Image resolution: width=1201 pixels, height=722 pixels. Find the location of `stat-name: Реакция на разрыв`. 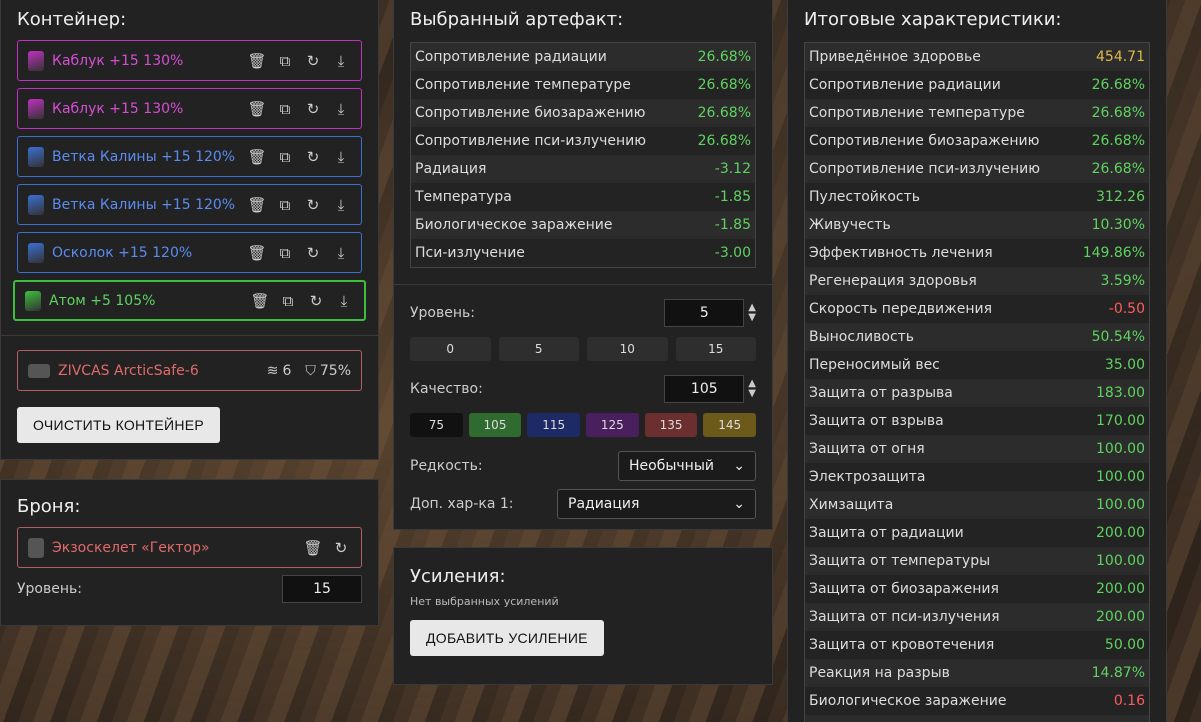

stat-name: Реакция на разрыв is located at coordinates (938, 673).